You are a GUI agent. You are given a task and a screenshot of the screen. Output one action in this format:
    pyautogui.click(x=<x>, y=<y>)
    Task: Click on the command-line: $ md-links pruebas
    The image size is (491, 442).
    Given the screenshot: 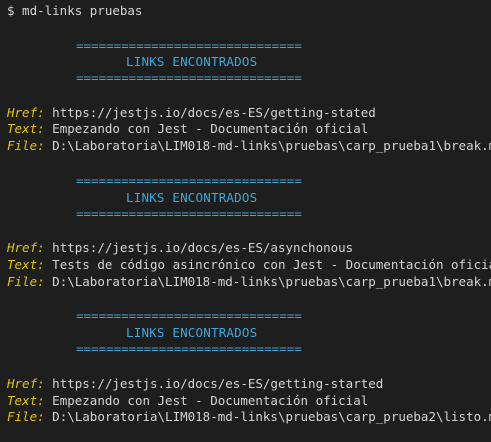 What is the action you would take?
    pyautogui.click(x=75, y=10)
    